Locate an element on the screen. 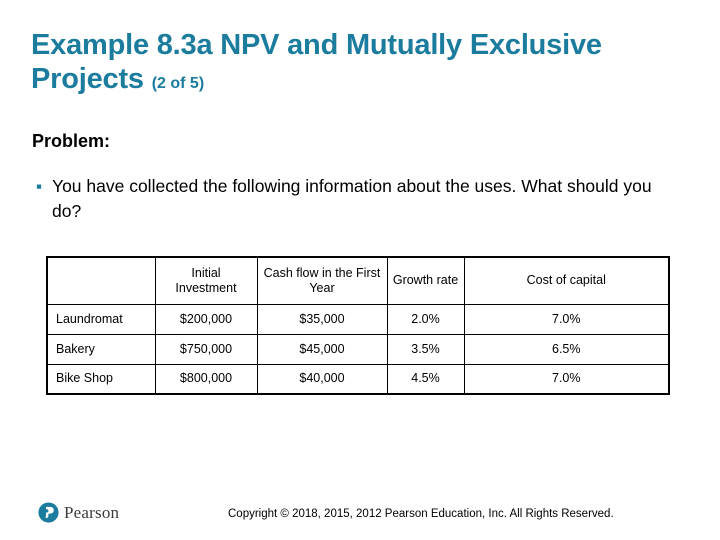  table-cell-initial-investment: $200,000 is located at coordinates (206, 319).